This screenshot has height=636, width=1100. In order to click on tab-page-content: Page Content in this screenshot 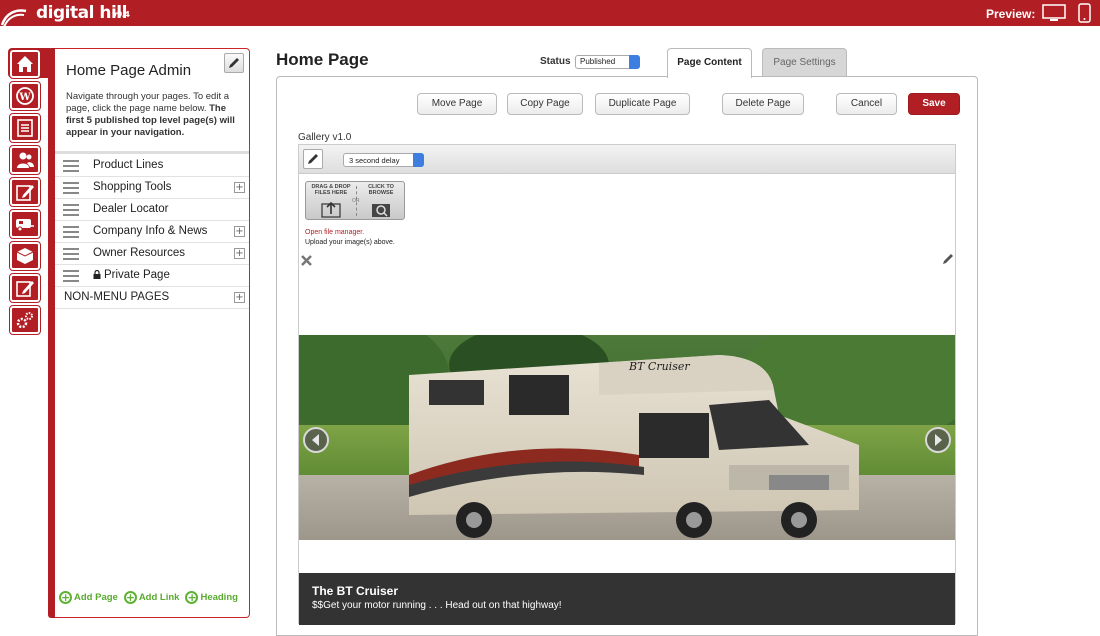, I will do `click(709, 63)`.